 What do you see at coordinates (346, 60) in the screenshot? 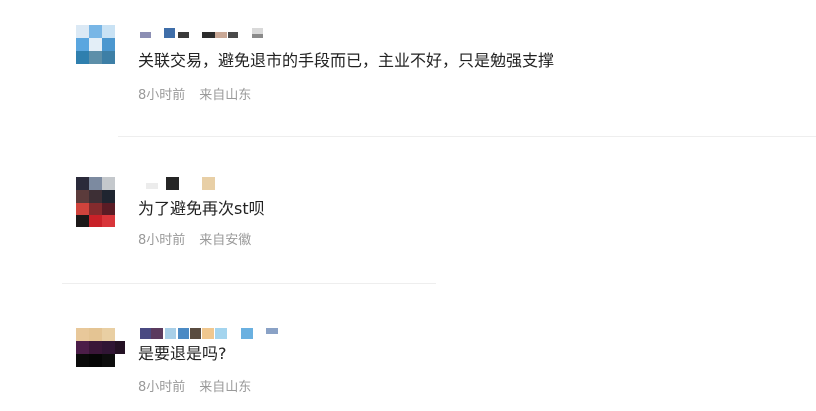
I see `comment-text: 关联交易，避免退市的手段而已，主业不好，只是勉强支撑` at bounding box center [346, 60].